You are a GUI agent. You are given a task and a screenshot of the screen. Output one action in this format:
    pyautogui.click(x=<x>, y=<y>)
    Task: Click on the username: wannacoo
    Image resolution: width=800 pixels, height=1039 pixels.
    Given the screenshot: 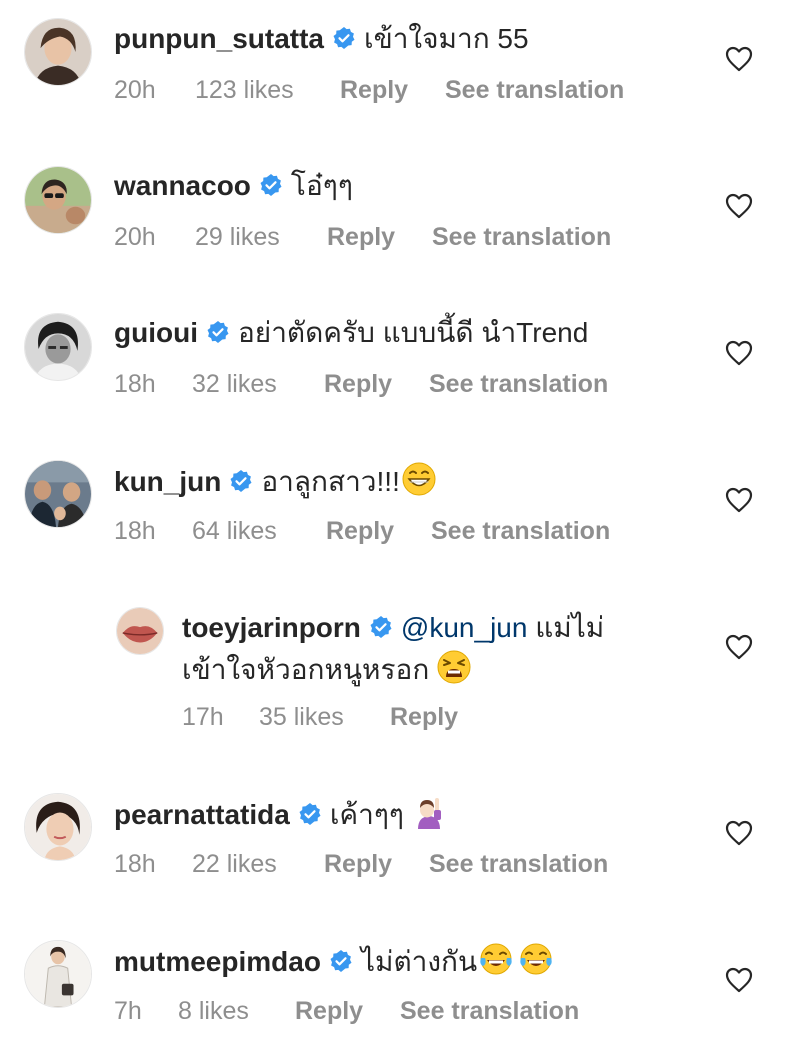 What is the action you would take?
    pyautogui.click(x=182, y=185)
    